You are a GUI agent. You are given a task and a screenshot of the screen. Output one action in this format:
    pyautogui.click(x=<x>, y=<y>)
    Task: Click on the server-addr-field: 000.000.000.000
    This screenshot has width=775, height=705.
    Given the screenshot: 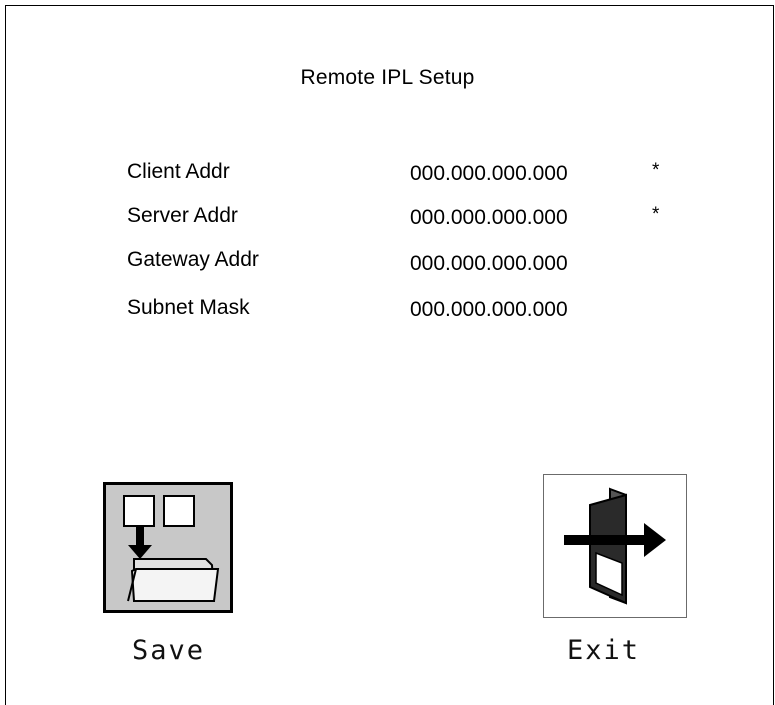 What is the action you would take?
    pyautogui.click(x=489, y=218)
    